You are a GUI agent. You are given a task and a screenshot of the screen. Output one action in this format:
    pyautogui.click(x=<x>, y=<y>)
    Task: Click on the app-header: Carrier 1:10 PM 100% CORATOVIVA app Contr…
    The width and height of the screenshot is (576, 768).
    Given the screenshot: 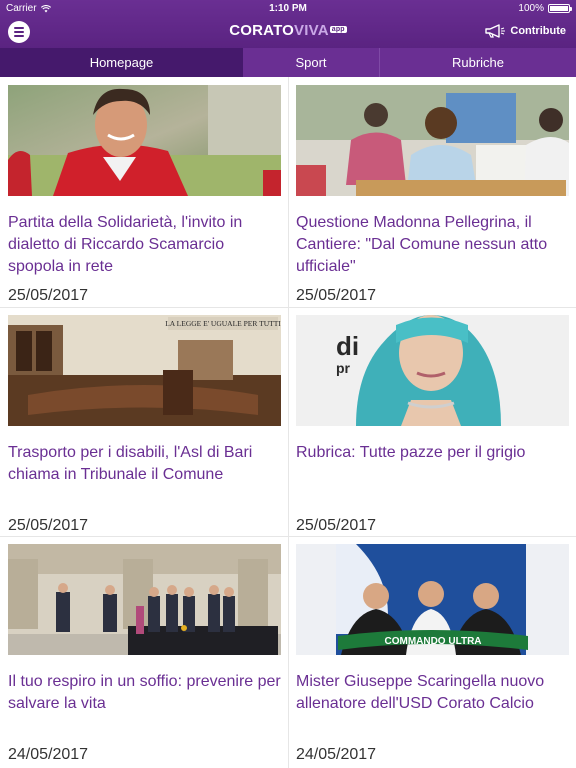 What is the action you would take?
    pyautogui.click(x=288, y=24)
    